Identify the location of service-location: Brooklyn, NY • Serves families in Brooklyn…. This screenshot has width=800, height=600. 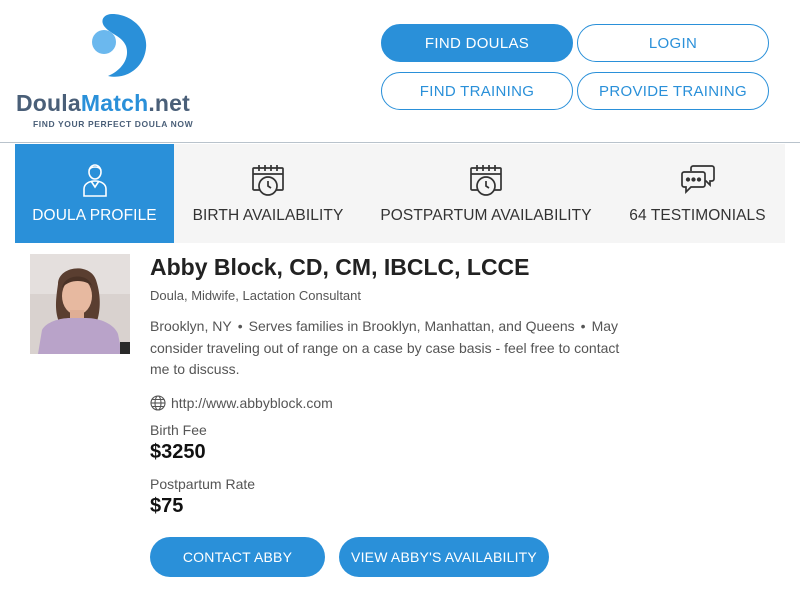
(395, 348).